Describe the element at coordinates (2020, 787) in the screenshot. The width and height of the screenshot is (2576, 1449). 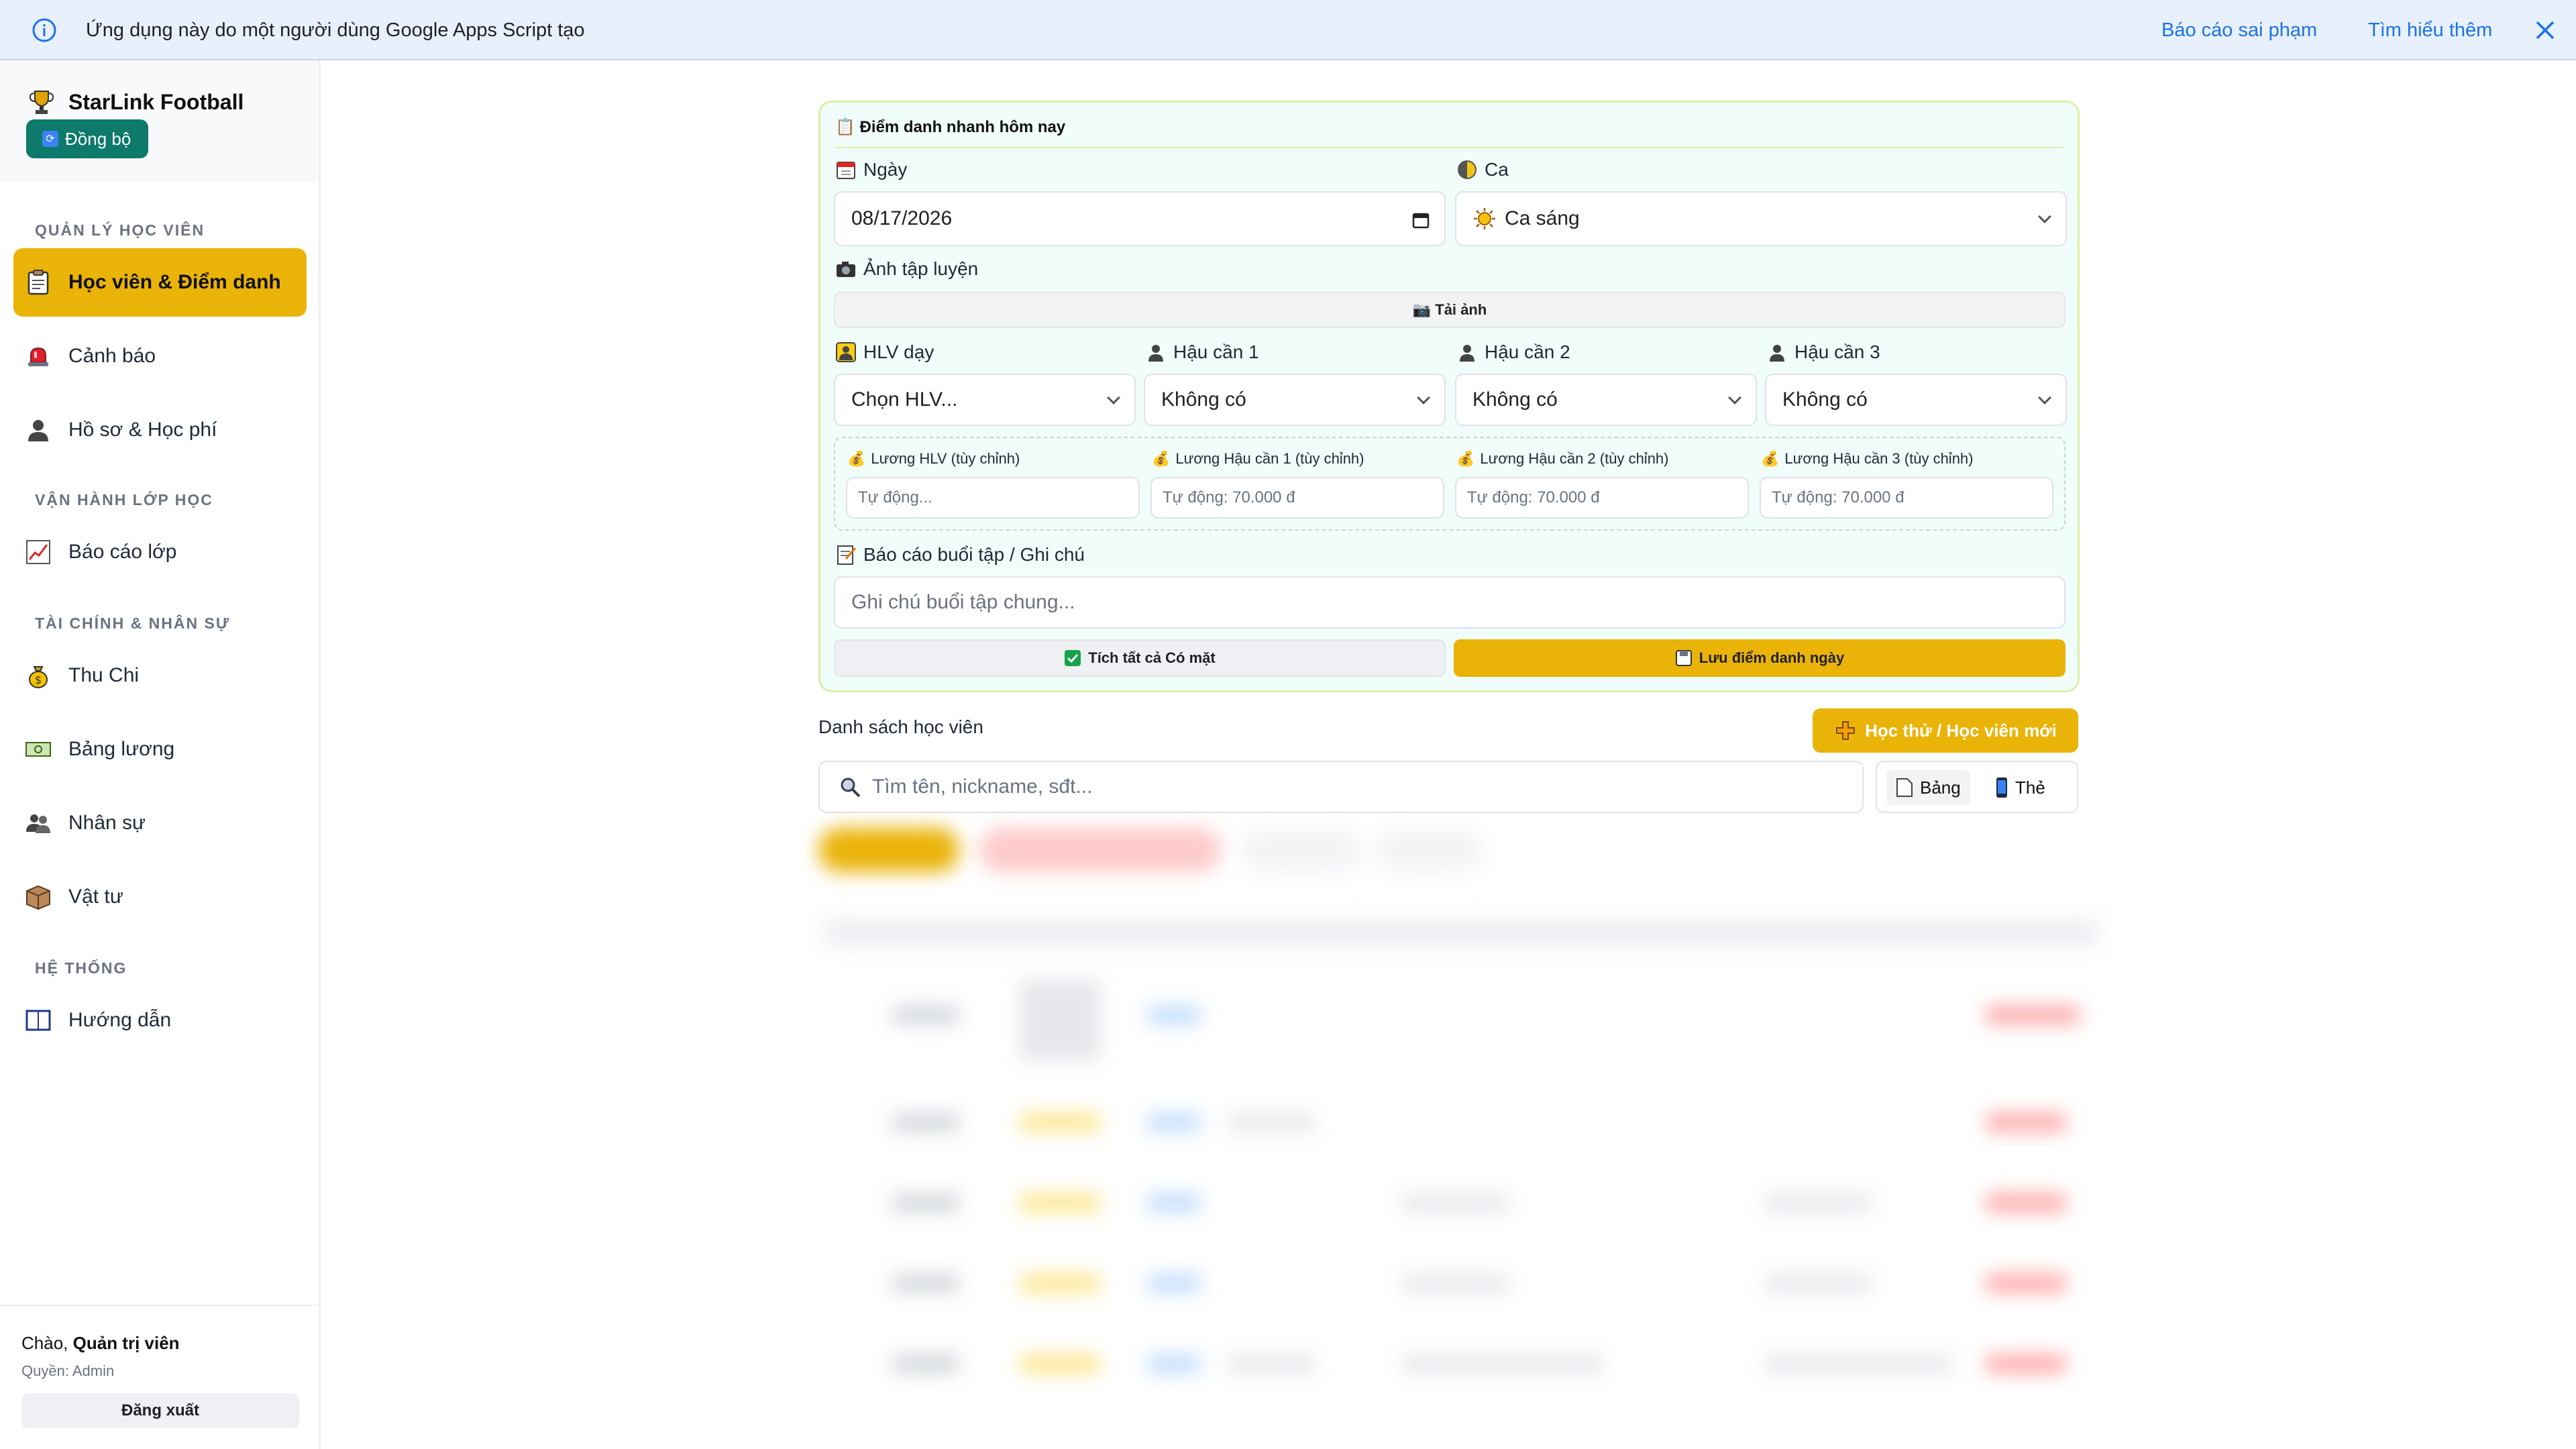
I see `view-card-button: Thẻ` at that location.